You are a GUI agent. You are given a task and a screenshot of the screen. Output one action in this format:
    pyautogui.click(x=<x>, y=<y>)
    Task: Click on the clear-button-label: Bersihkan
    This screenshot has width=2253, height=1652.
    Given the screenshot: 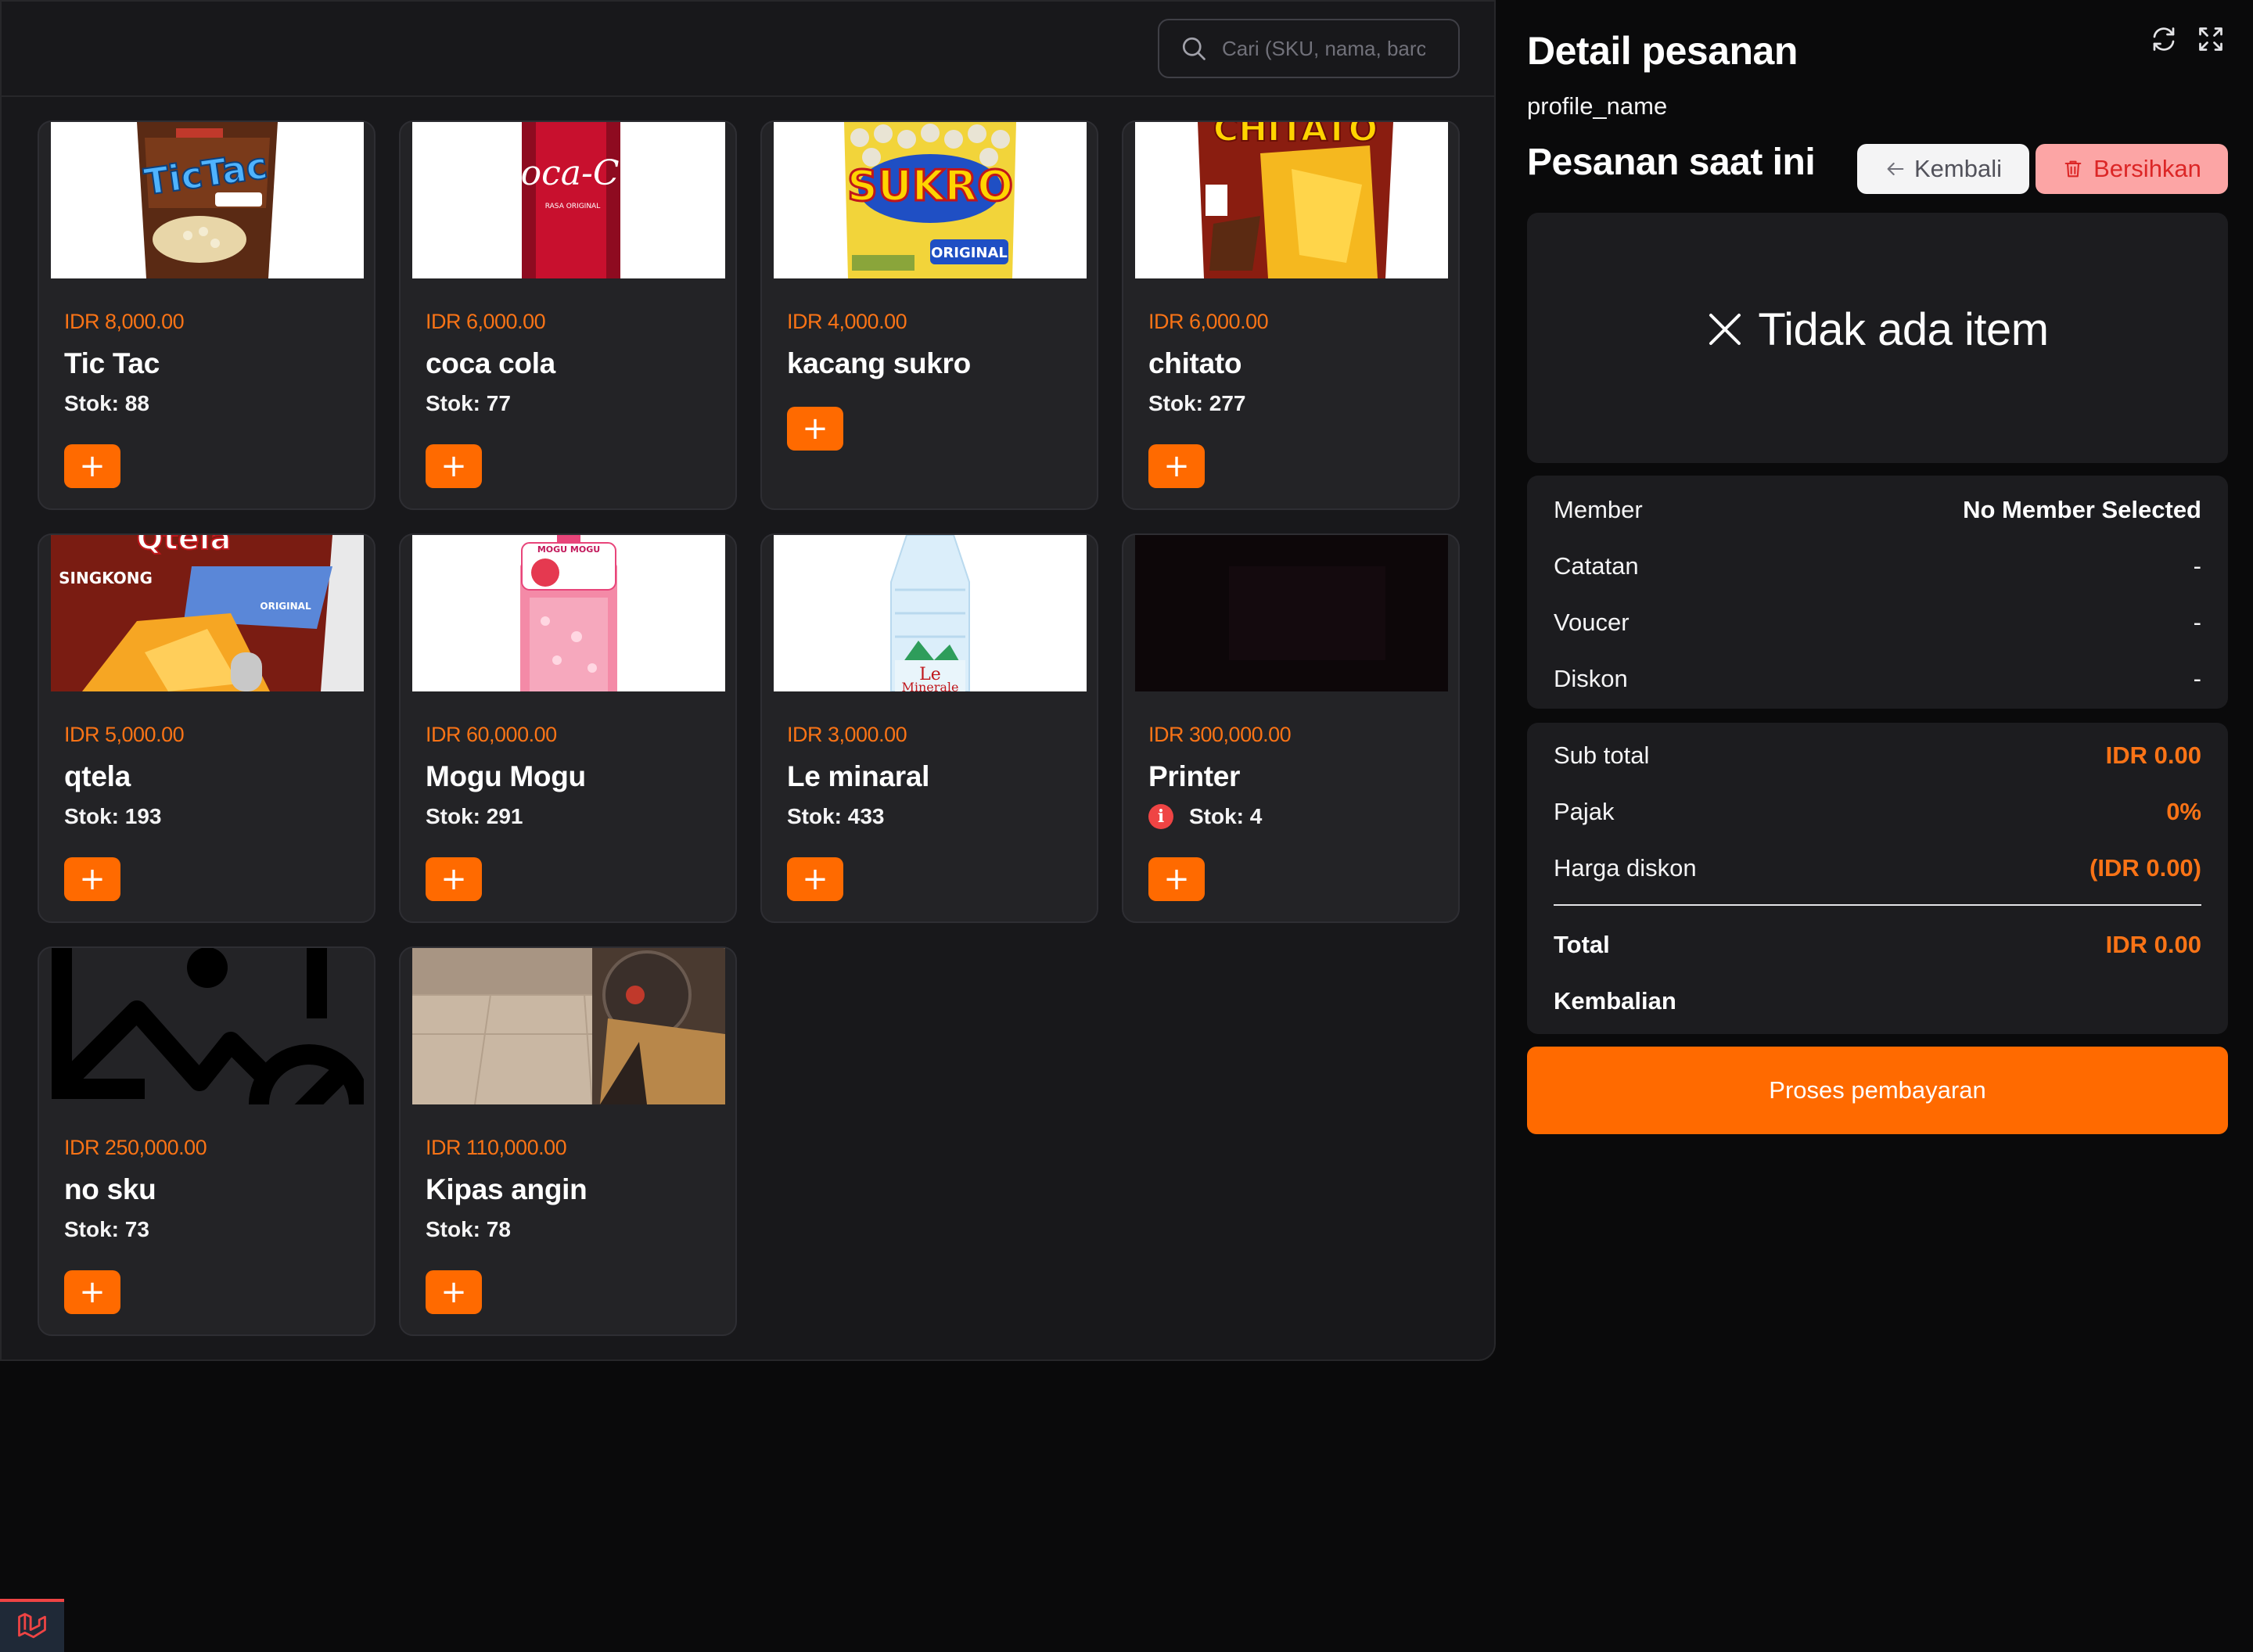 What is the action you would take?
    pyautogui.click(x=2147, y=169)
    